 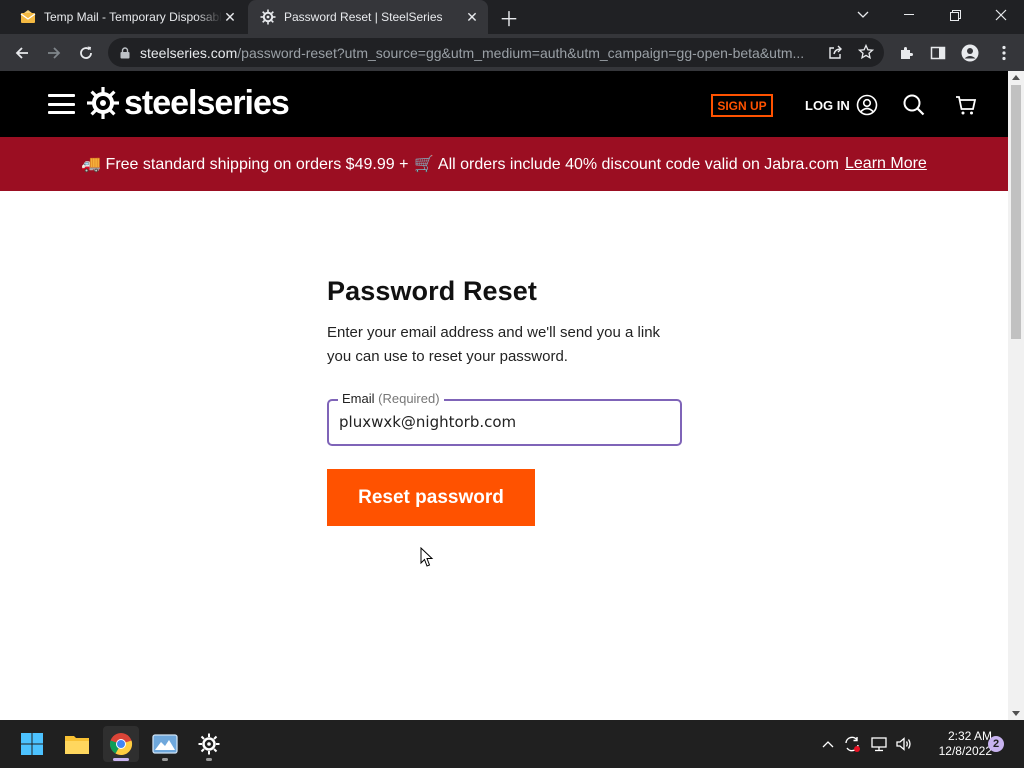 I want to click on sync-icon, so click(x=852, y=744).